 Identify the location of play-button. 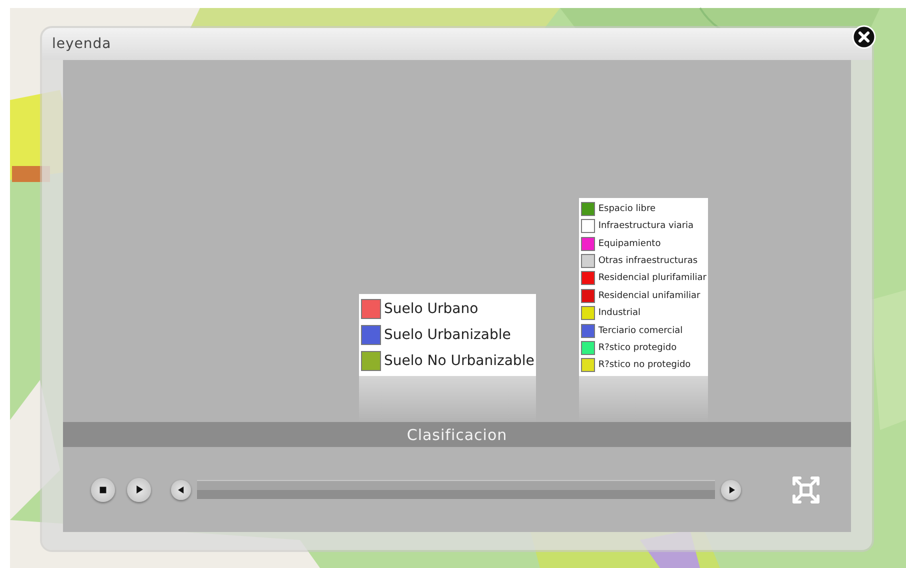
(139, 490).